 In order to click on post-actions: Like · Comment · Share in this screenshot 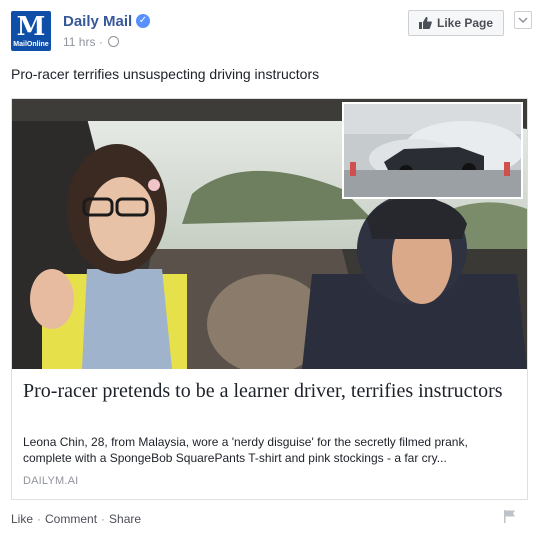, I will do `click(76, 519)`.